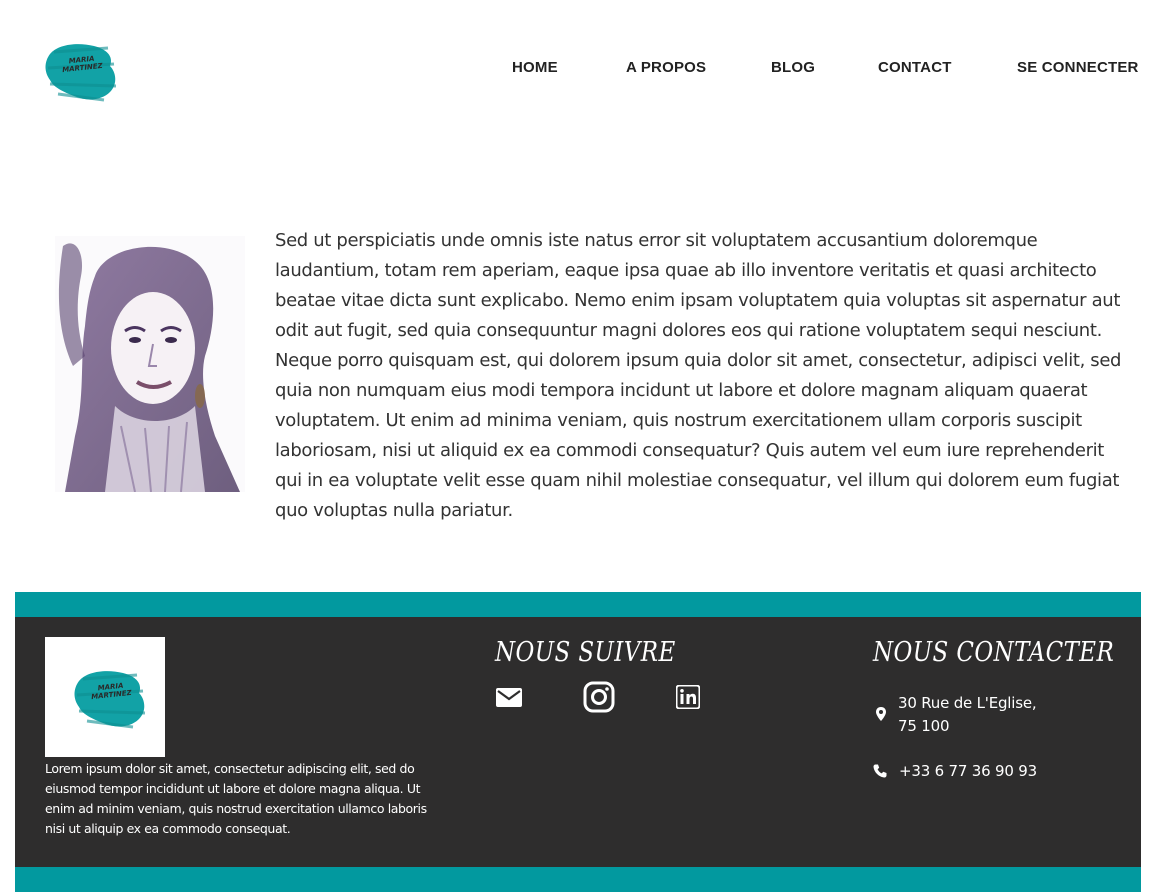  What do you see at coordinates (915, 67) in the screenshot?
I see `nav-item-contact: CONTACT` at bounding box center [915, 67].